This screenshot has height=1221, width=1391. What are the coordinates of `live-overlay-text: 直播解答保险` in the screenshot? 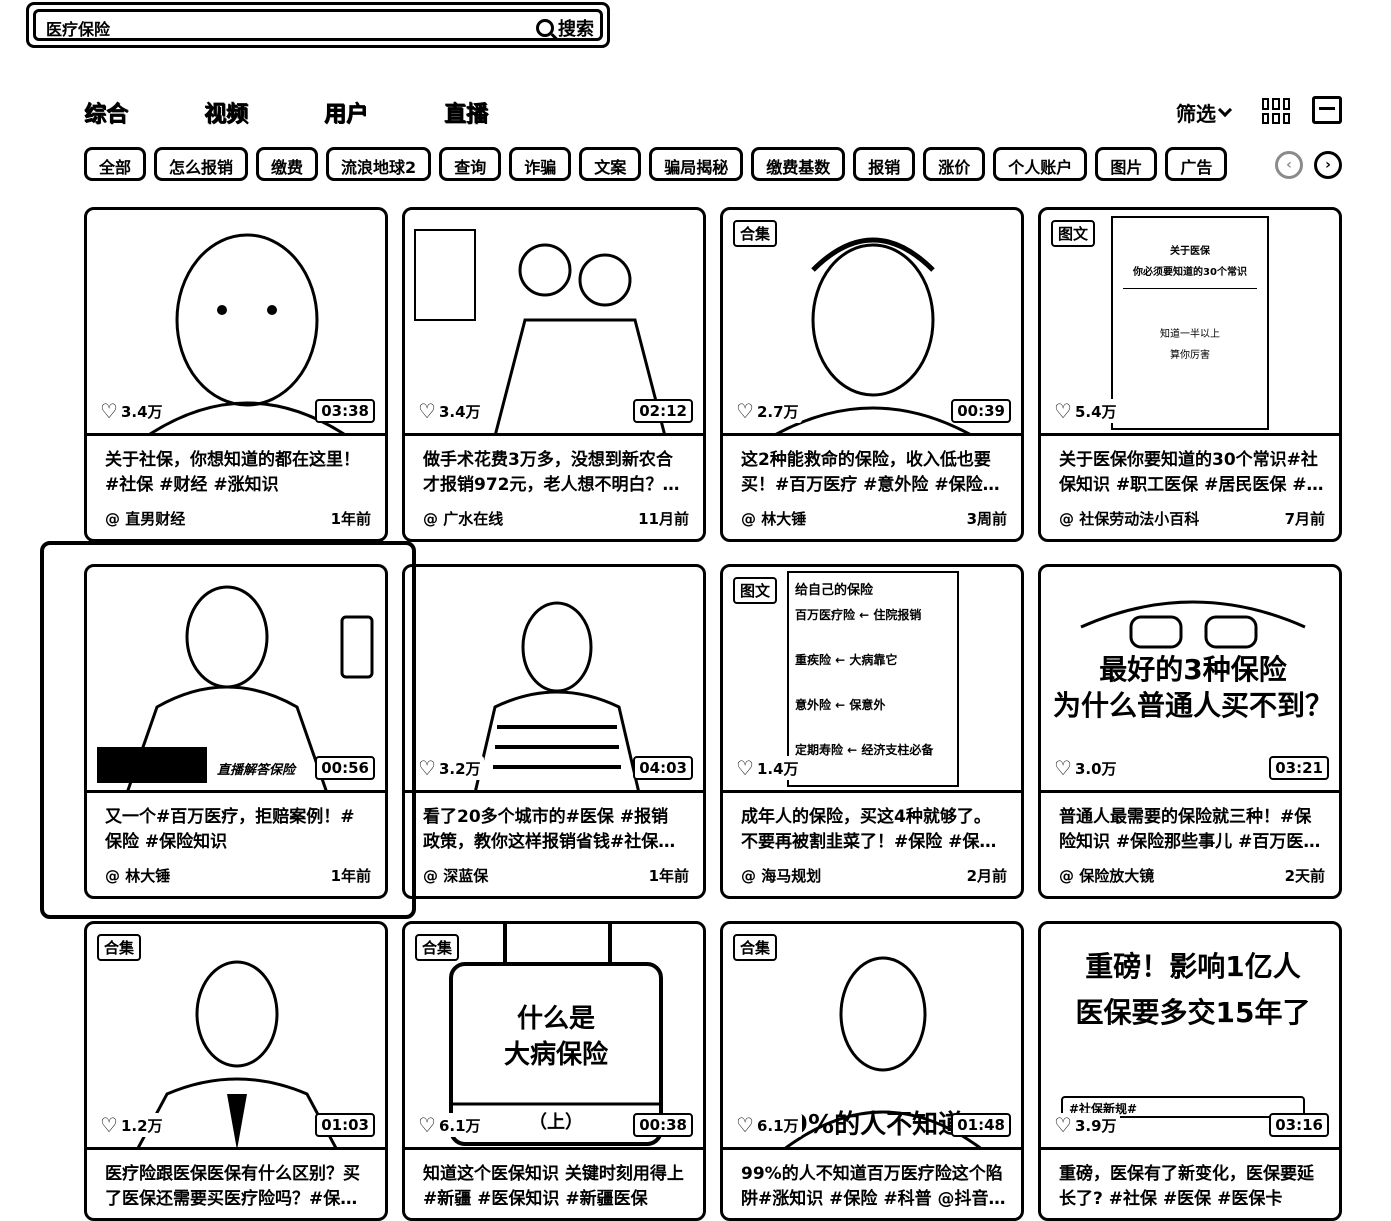 It's located at (256, 770).